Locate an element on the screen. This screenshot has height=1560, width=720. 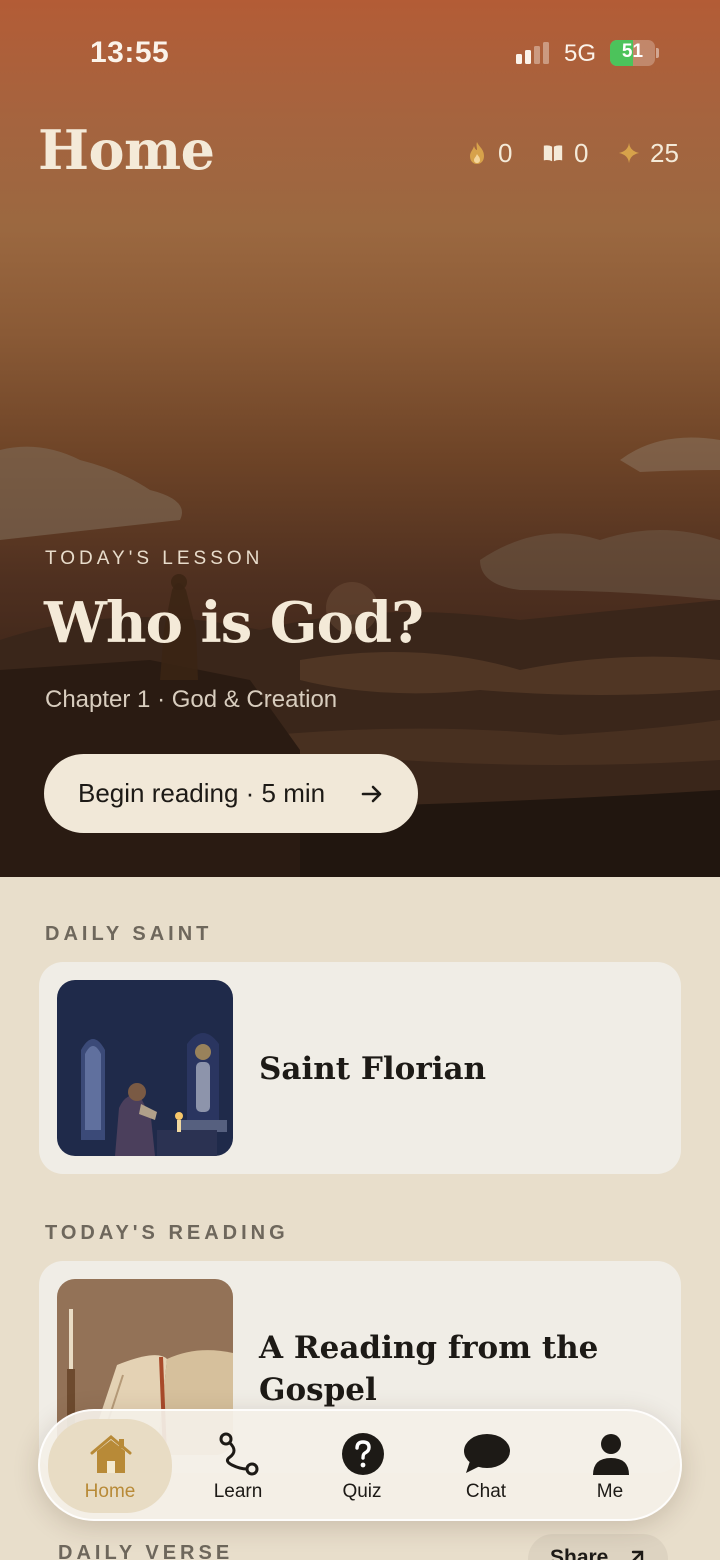
tab-quiz-label: Quiz is located at coordinates (362, 1491).